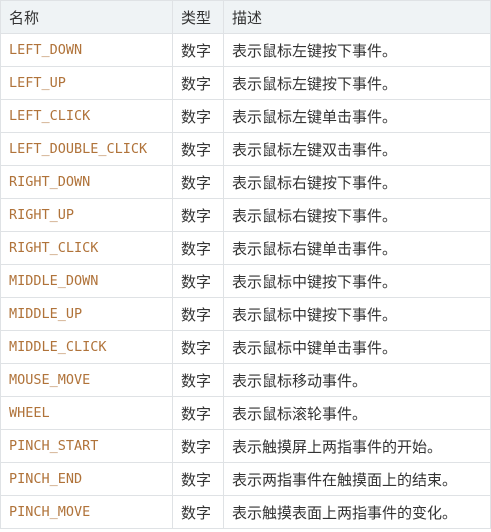 This screenshot has height=532, width=491. Describe the element at coordinates (357, 116) in the screenshot. I see `cell-description: 表示鼠标左键单击事件。` at that location.